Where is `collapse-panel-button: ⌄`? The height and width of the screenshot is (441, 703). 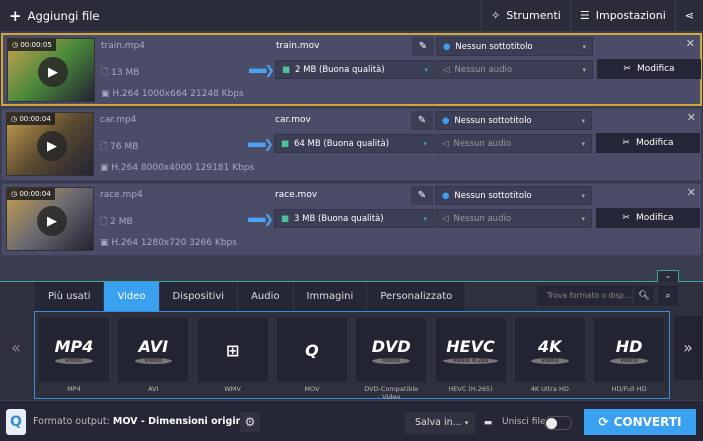
collapse-panel-button: ⌄ is located at coordinates (668, 276).